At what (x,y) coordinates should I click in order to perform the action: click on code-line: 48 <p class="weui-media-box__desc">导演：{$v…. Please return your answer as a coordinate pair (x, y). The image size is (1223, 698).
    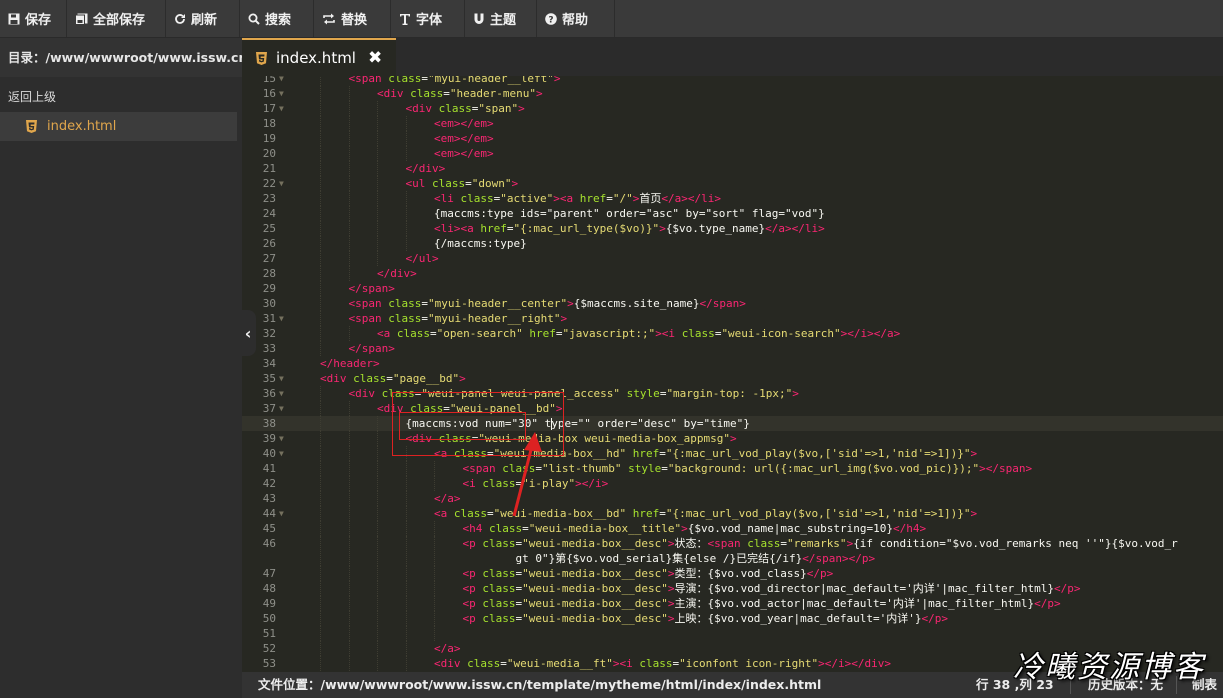
    Looking at the image, I should click on (732, 588).